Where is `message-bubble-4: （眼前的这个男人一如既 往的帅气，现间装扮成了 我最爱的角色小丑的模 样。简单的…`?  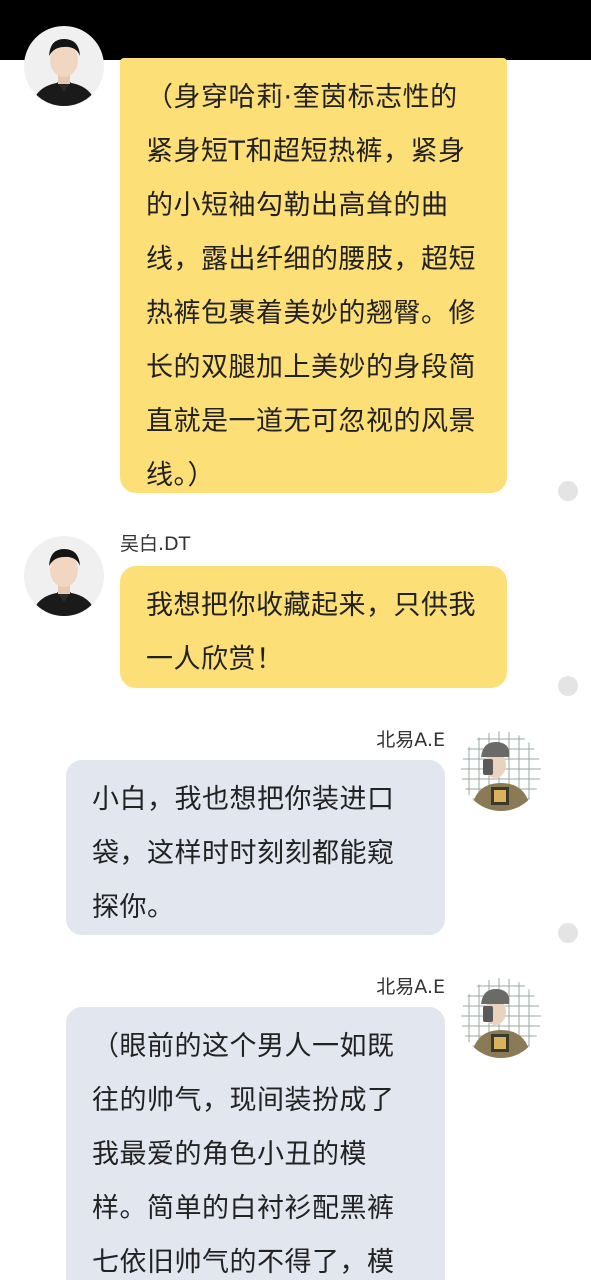
message-bubble-4: （眼前的这个男人一如既 往的帅气，现间装扮成了 我最爱的角色小丑的模 样。简单的… is located at coordinates (255, 1143).